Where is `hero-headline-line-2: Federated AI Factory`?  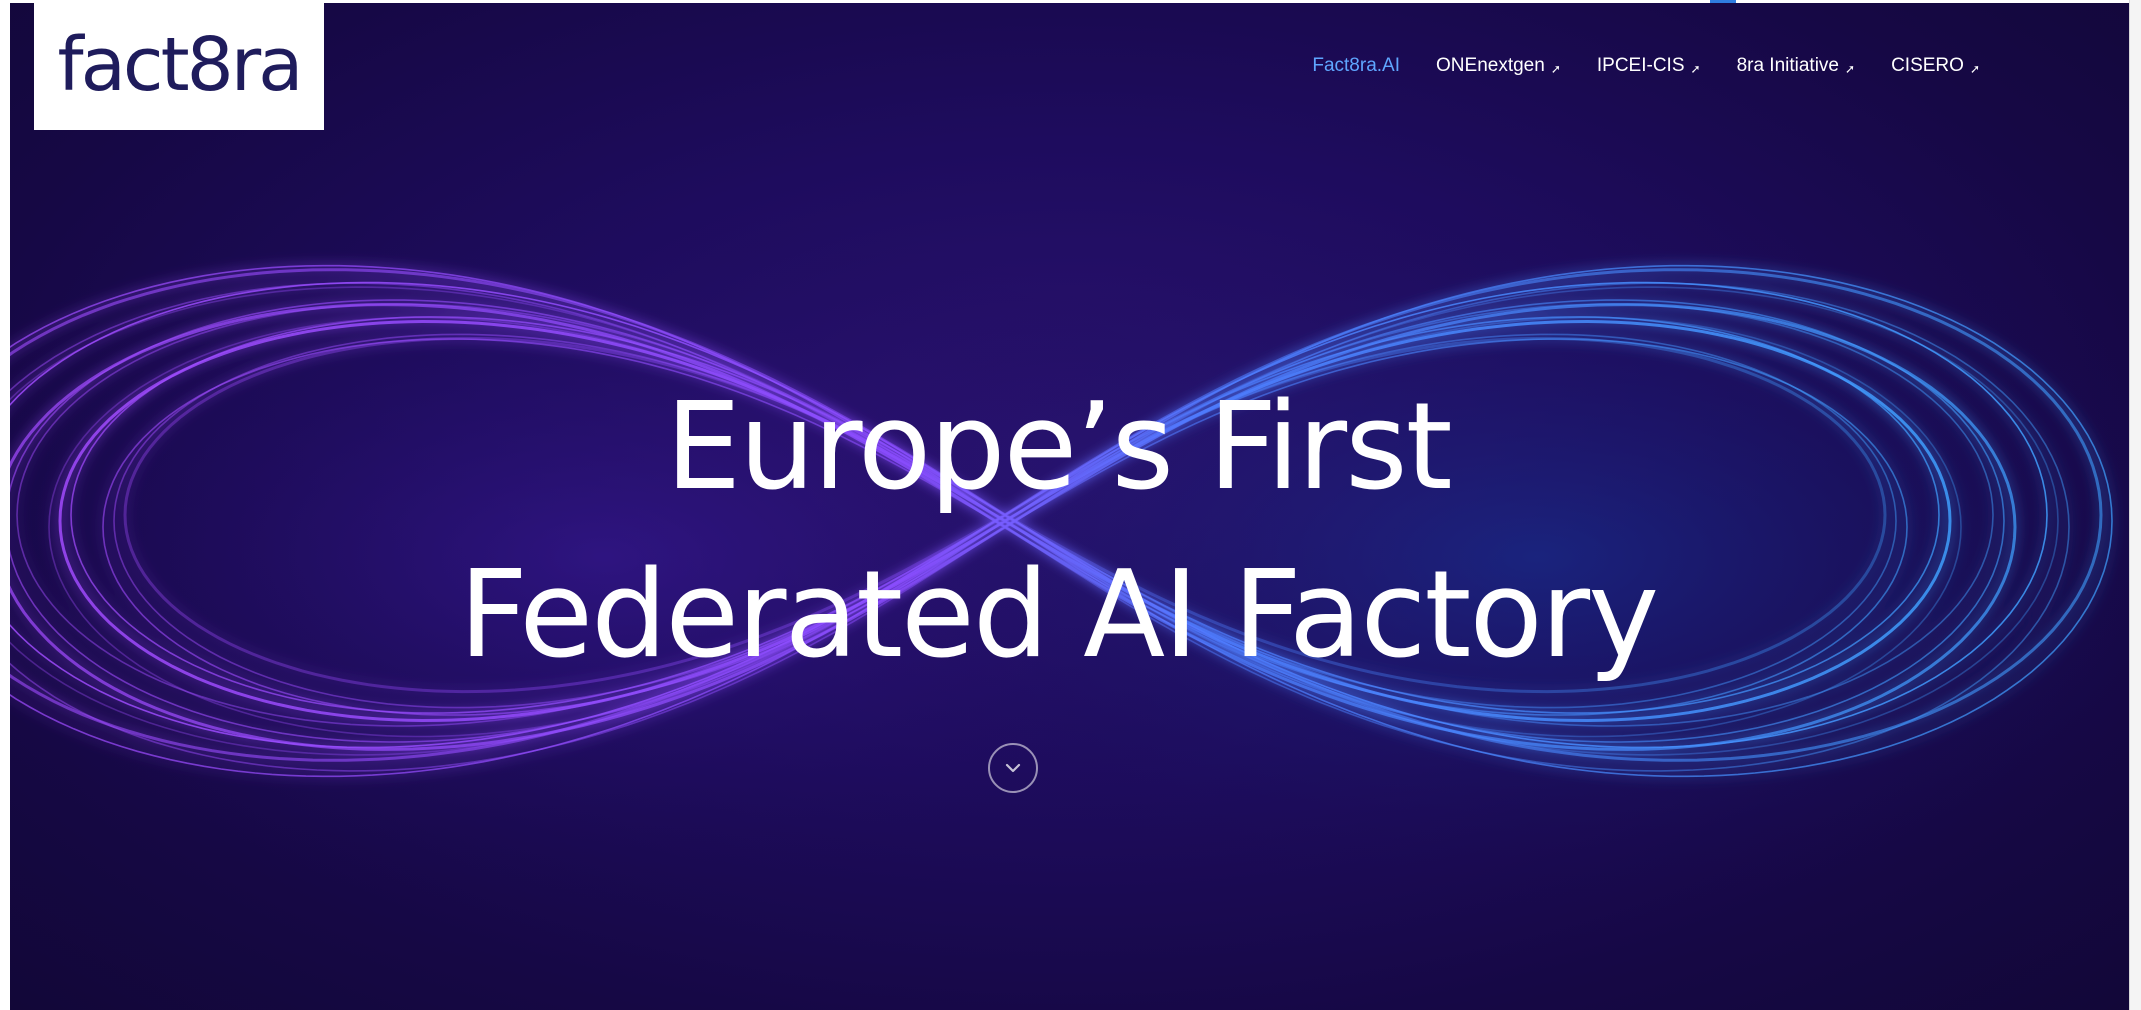 hero-headline-line-2: Federated AI Factory is located at coordinates (1058, 616).